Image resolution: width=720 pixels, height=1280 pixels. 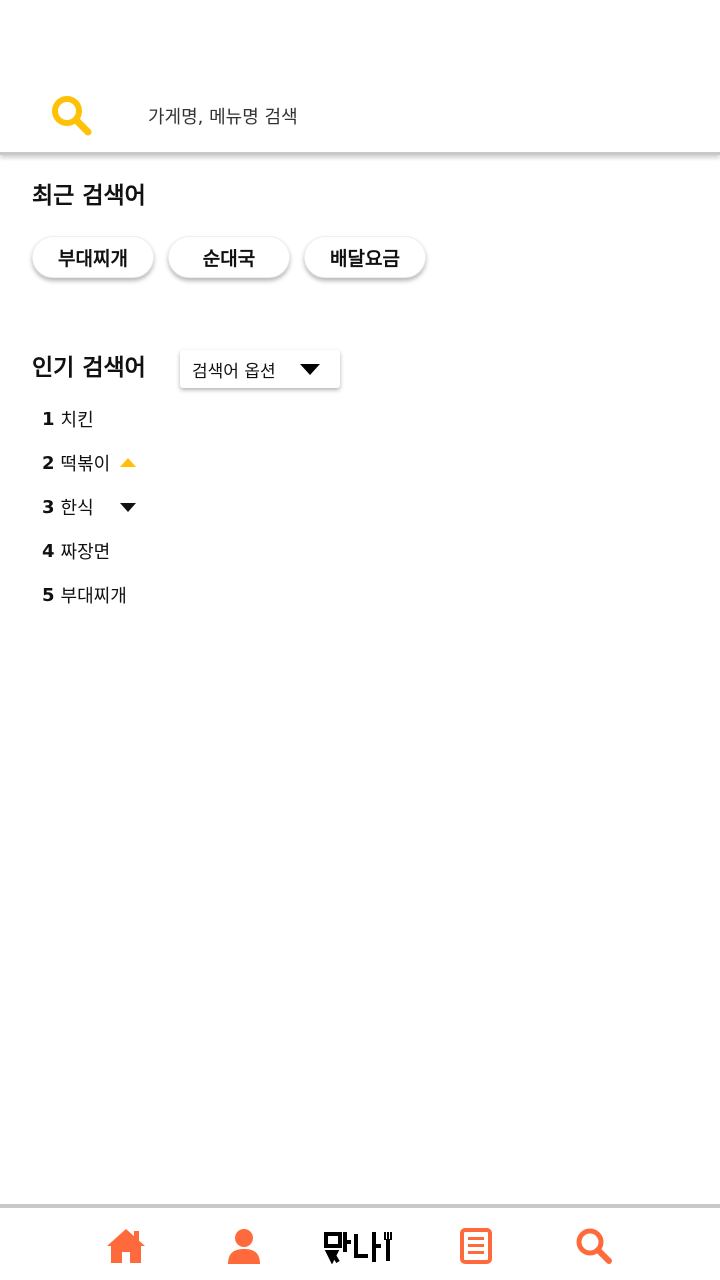 I want to click on search-bar, so click(x=360, y=117).